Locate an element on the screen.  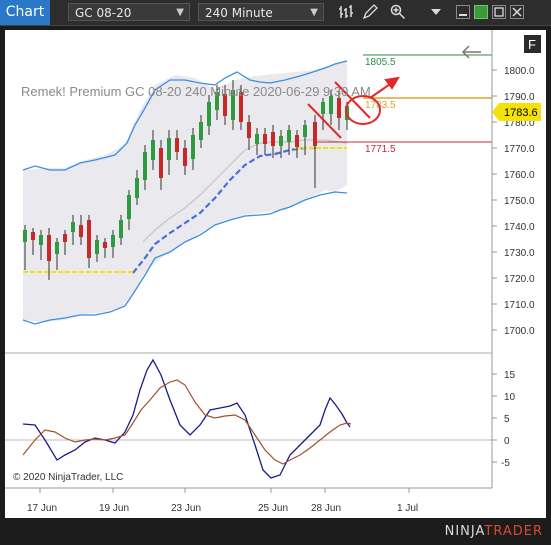
price-tick: 1800.0 is located at coordinates (519, 71).